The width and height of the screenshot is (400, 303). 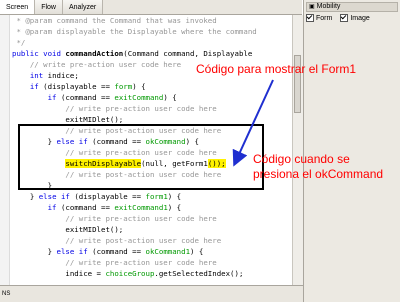 What do you see at coordinates (310, 18) in the screenshot?
I see `form-checkbox` at bounding box center [310, 18].